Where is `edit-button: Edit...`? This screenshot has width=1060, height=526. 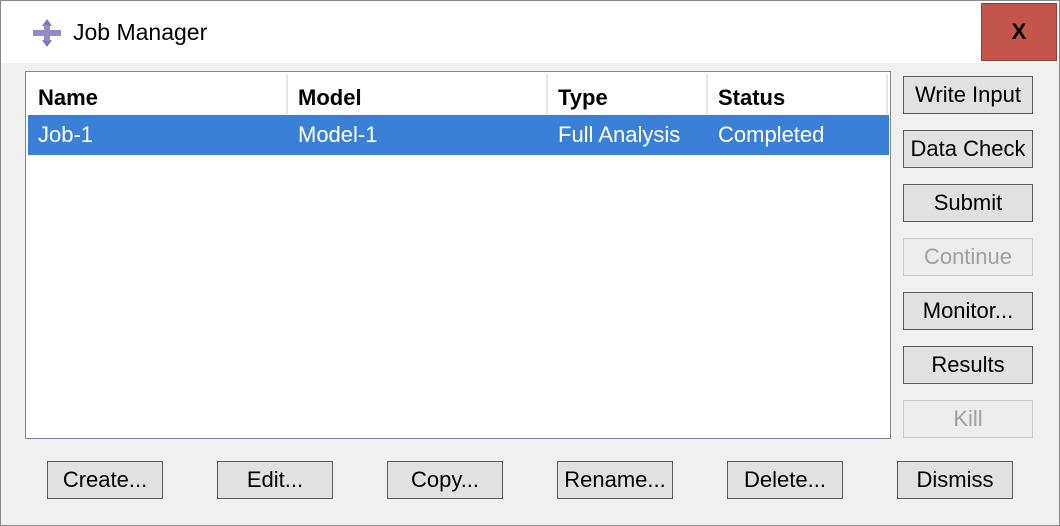 edit-button: Edit... is located at coordinates (275, 480).